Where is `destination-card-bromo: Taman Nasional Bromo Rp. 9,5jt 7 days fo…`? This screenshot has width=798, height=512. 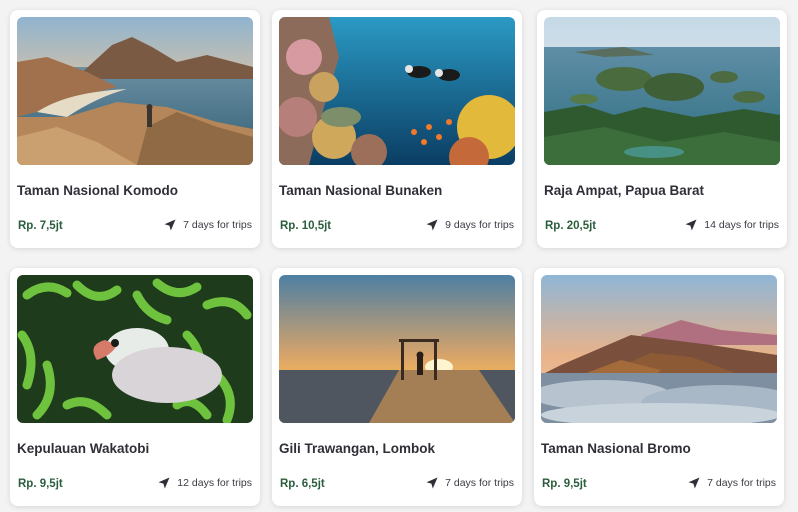 destination-card-bromo: Taman Nasional Bromo Rp. 9,5jt 7 days fo… is located at coordinates (659, 387).